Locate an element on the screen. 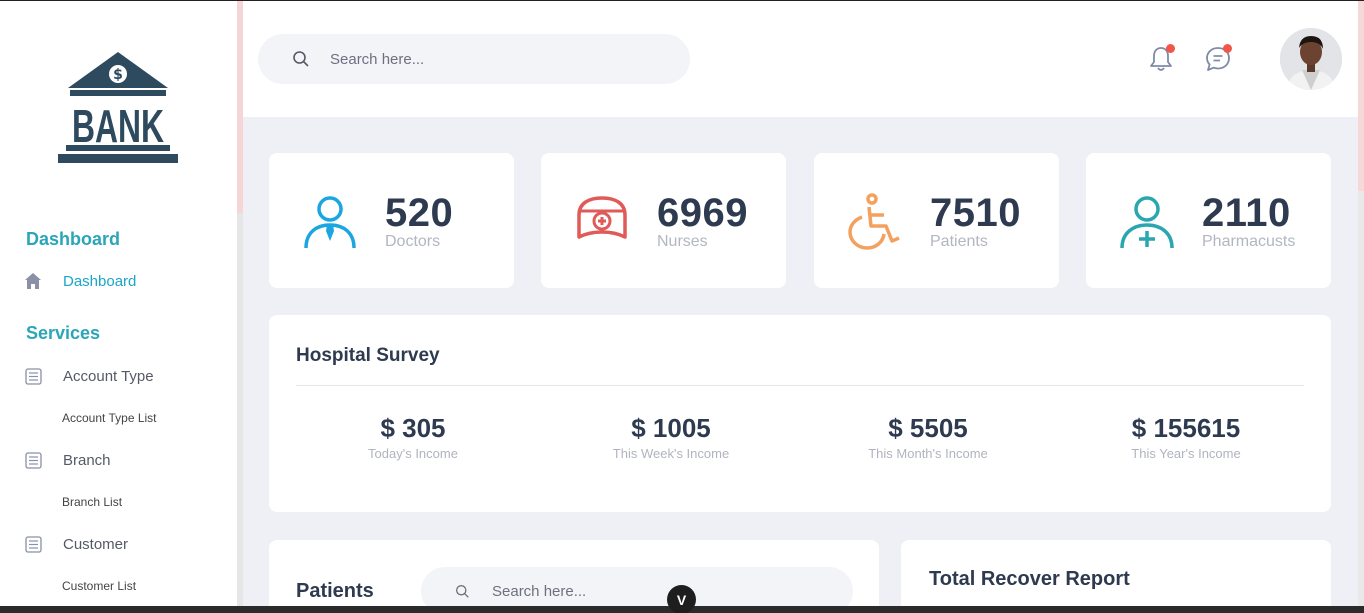 The image size is (1364, 613). stat-value: 520 is located at coordinates (419, 213).